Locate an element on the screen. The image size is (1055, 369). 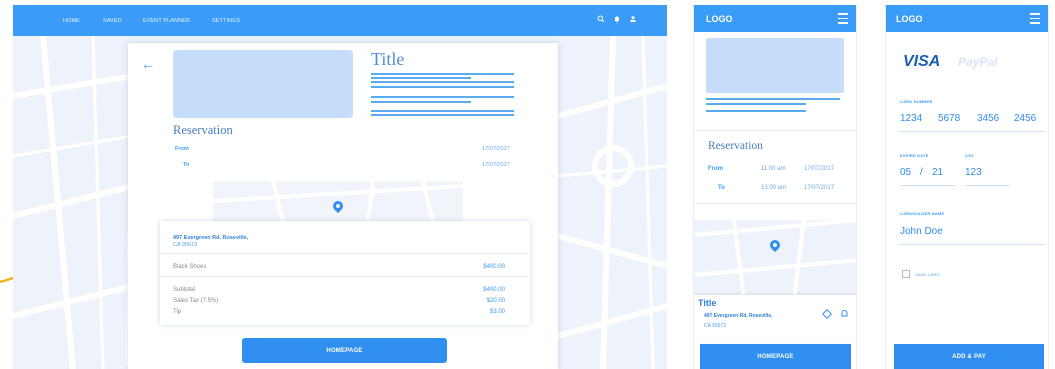
add-pay-button: ADD & PAY is located at coordinates (969, 356).